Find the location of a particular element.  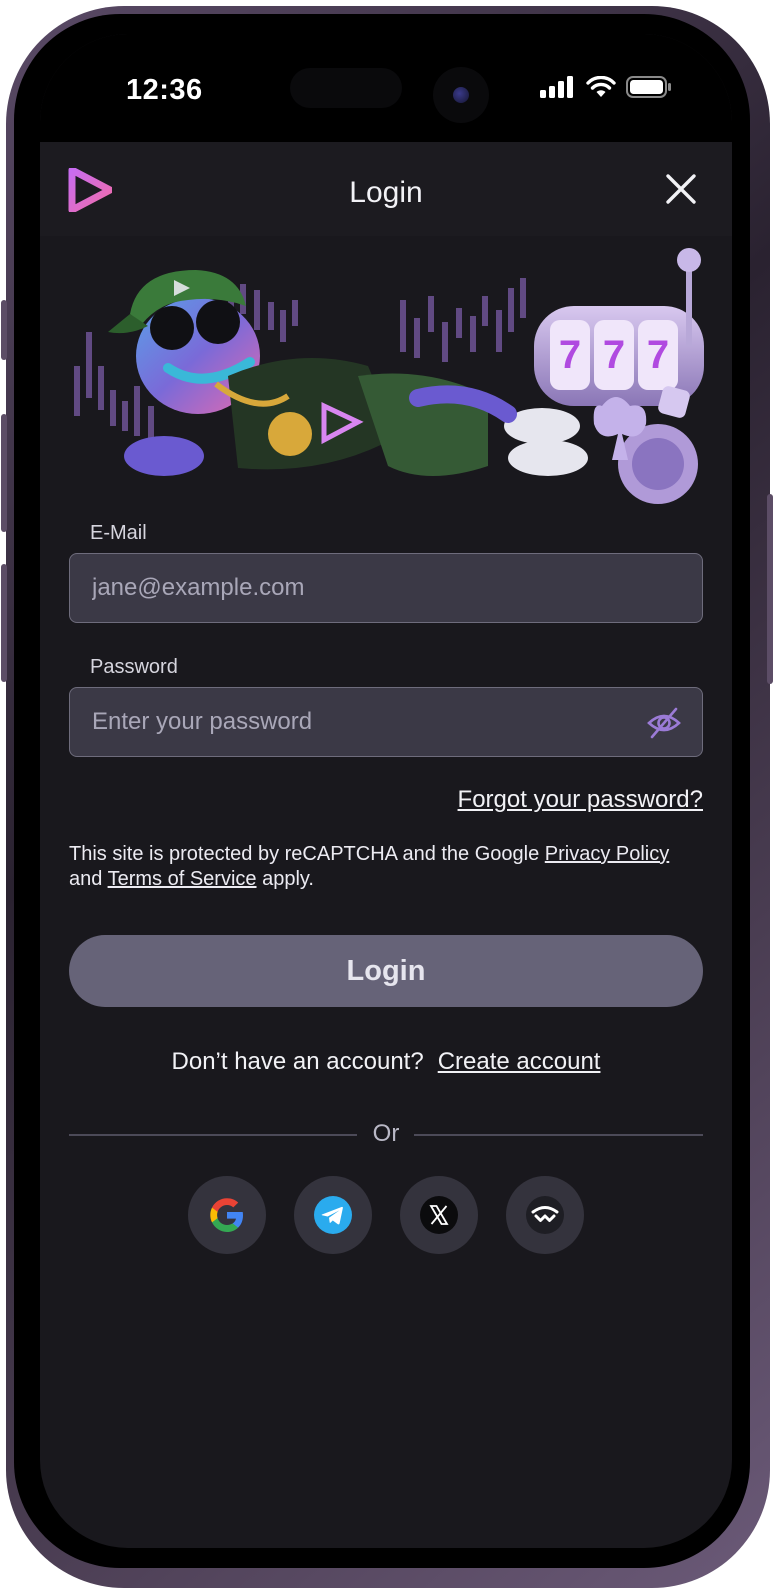

password-label: Password is located at coordinates (134, 667).